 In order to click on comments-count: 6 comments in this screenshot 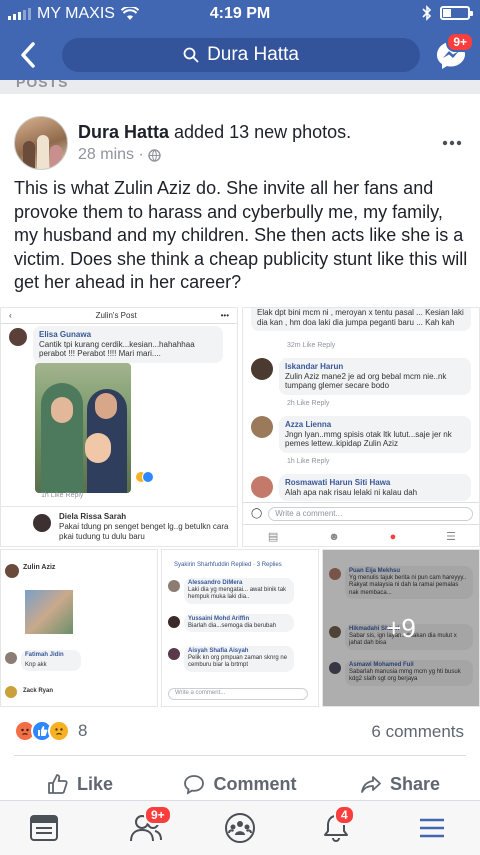, I will do `click(417, 732)`.